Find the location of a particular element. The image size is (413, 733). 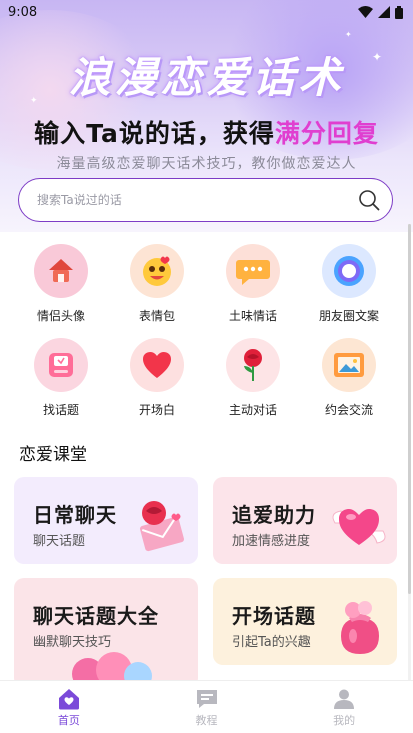

category-start-conversation: 主动对话 is located at coordinates (253, 378).